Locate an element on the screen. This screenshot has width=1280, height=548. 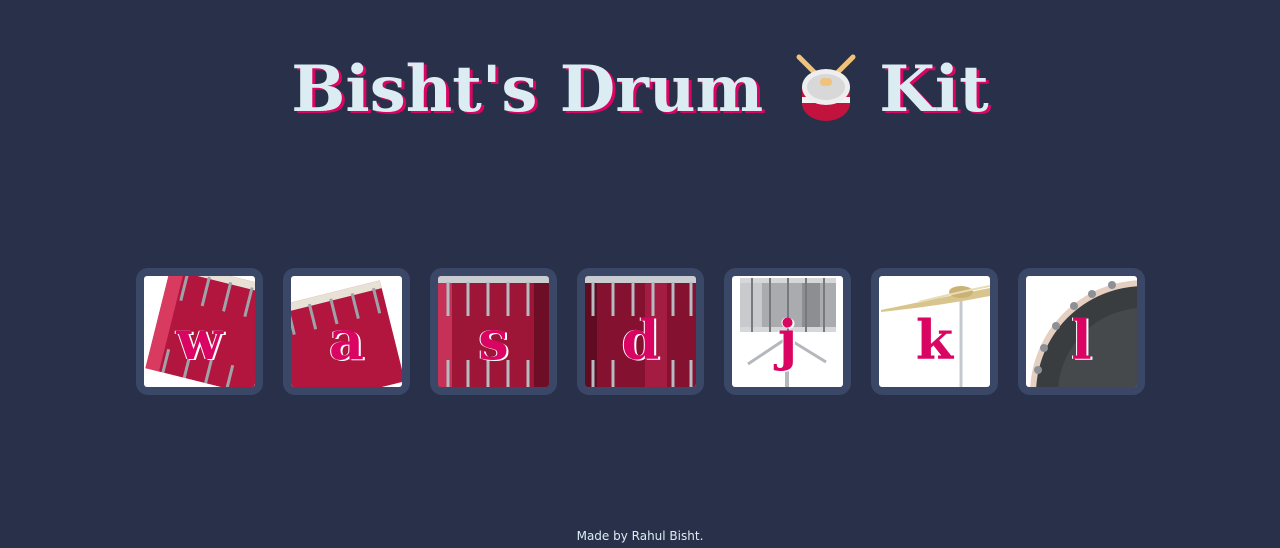
drum-pad-s: s is located at coordinates (493, 331).